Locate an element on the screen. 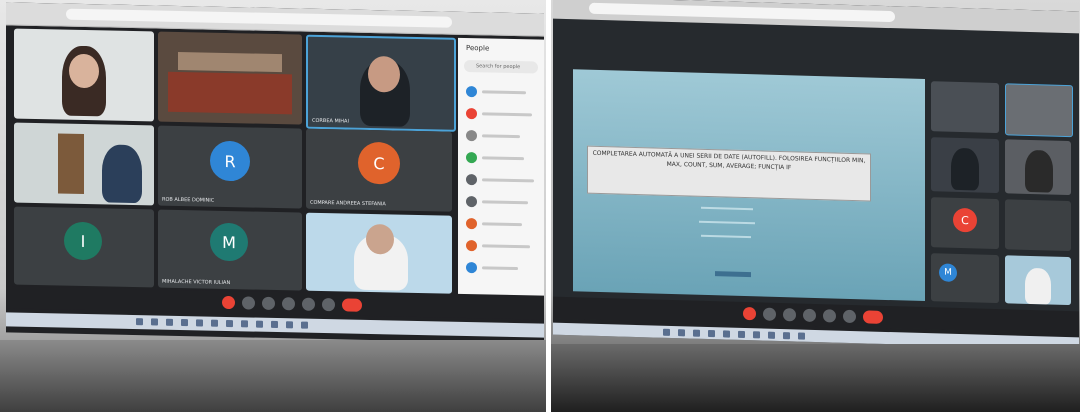 The width and height of the screenshot is (1080, 412). video-tile-8: M MIHALACHE VICTOR IULIAN is located at coordinates (230, 250).